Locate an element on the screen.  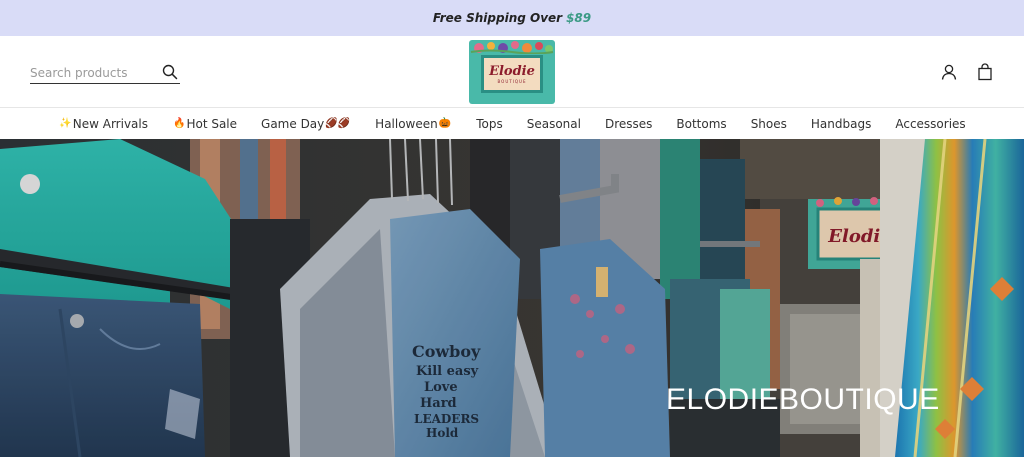
announcement-price: $89 is located at coordinates (579, 18).